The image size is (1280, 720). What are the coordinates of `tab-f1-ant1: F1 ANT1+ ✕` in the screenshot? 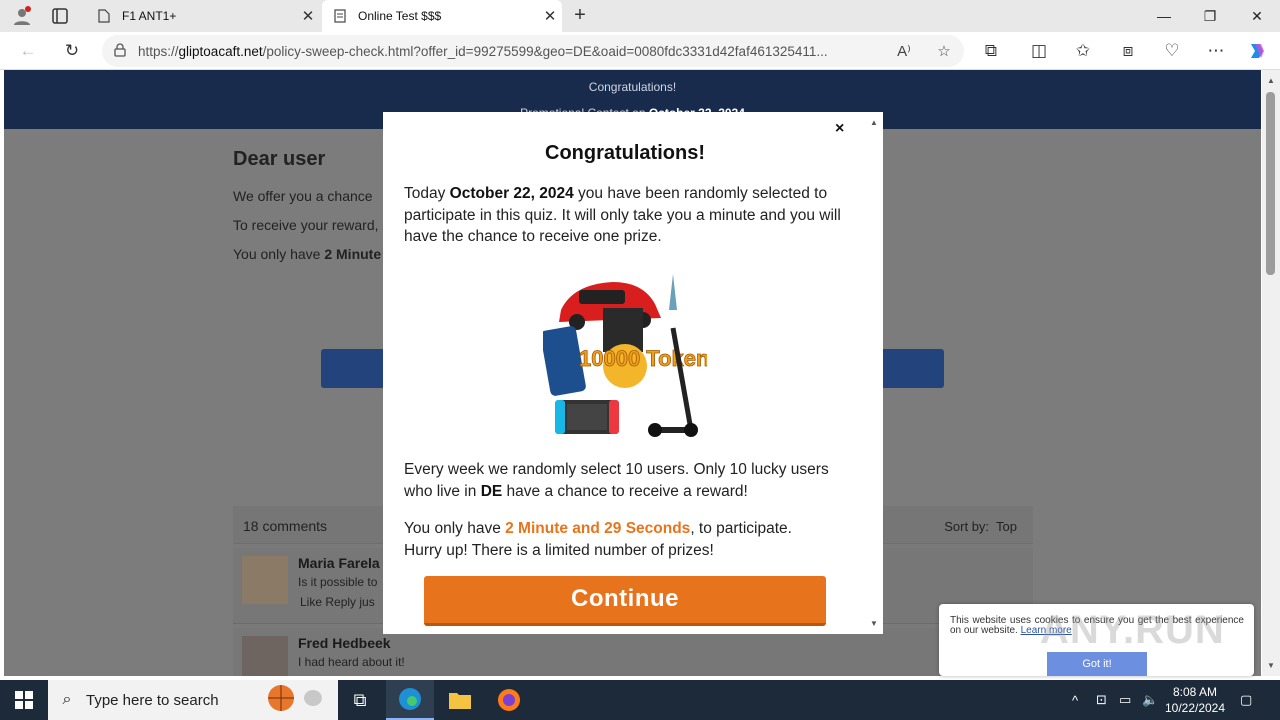 It's located at (203, 16).